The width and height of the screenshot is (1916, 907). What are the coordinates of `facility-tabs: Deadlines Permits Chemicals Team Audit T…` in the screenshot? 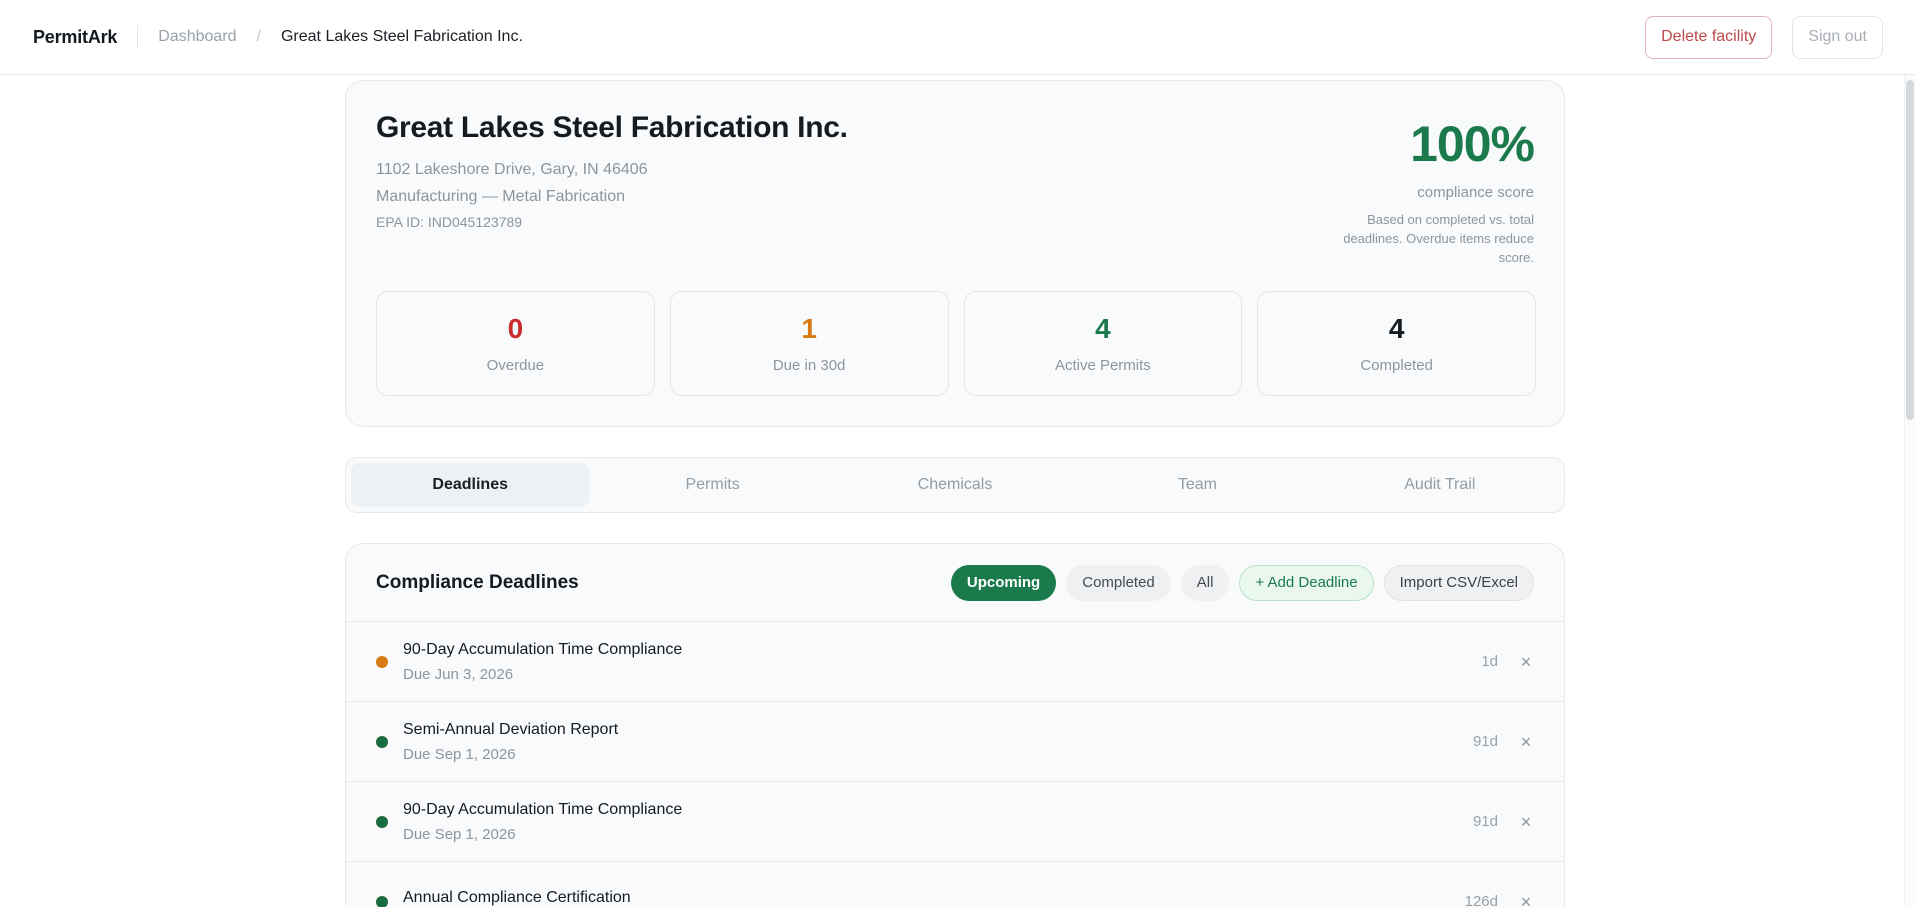 It's located at (955, 485).